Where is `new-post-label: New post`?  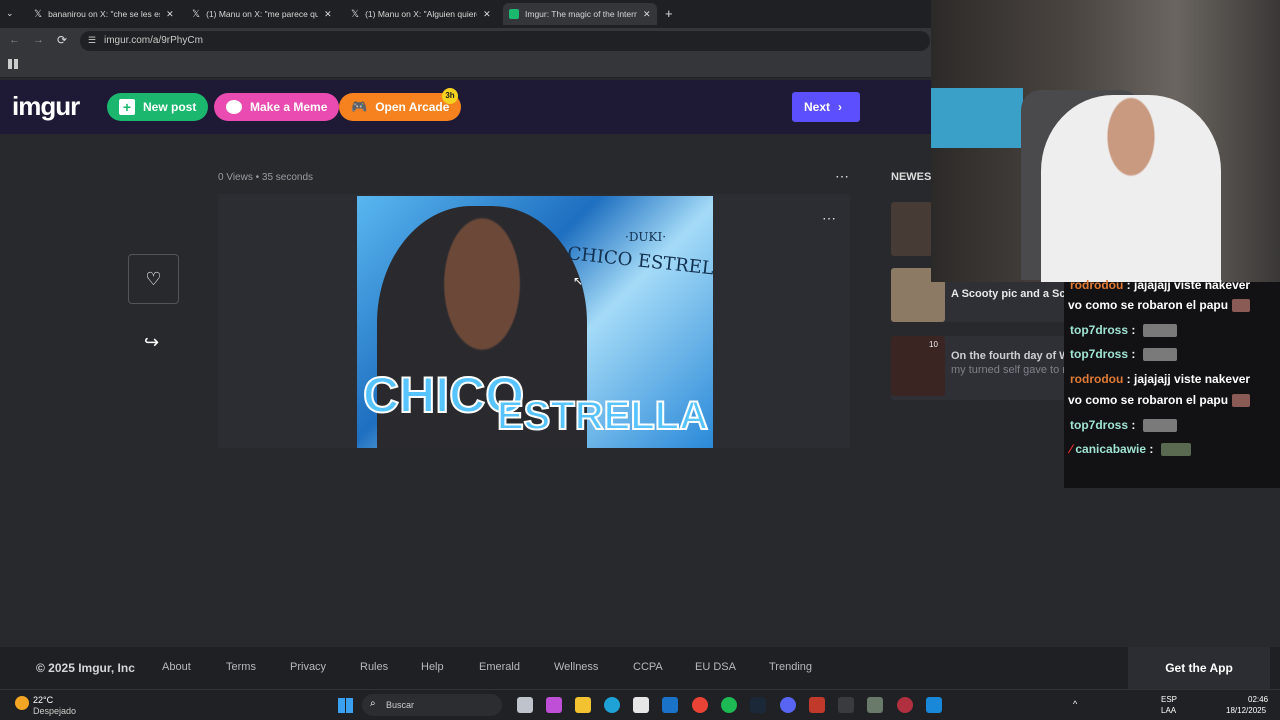 new-post-label: New post is located at coordinates (170, 107).